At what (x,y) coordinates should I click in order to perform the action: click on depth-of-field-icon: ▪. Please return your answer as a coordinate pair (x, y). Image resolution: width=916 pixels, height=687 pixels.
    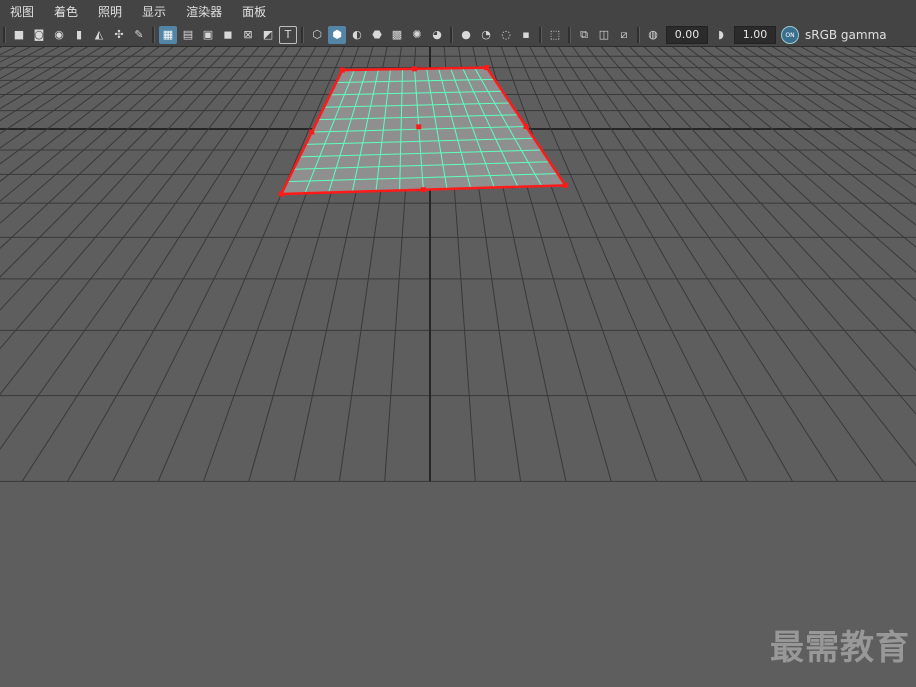
    Looking at the image, I should click on (526, 35).